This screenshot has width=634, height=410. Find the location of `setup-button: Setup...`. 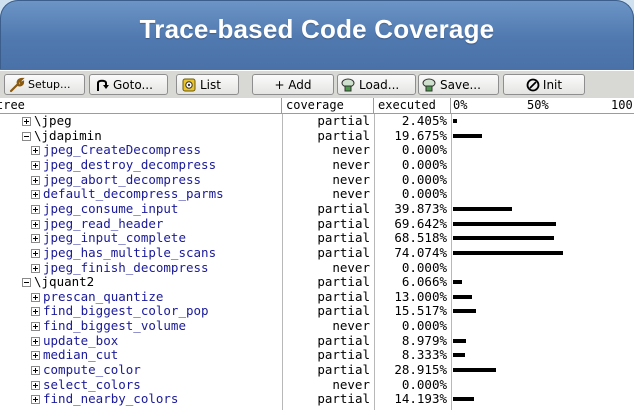

setup-button: Setup... is located at coordinates (44, 84).